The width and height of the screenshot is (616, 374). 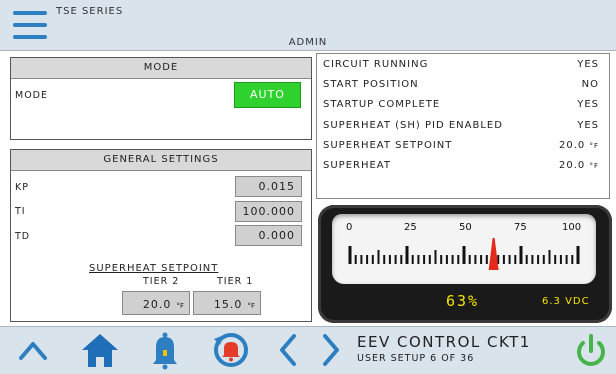 What do you see at coordinates (376, 64) in the screenshot?
I see `status-label: CIRCUIT RUNNING` at bounding box center [376, 64].